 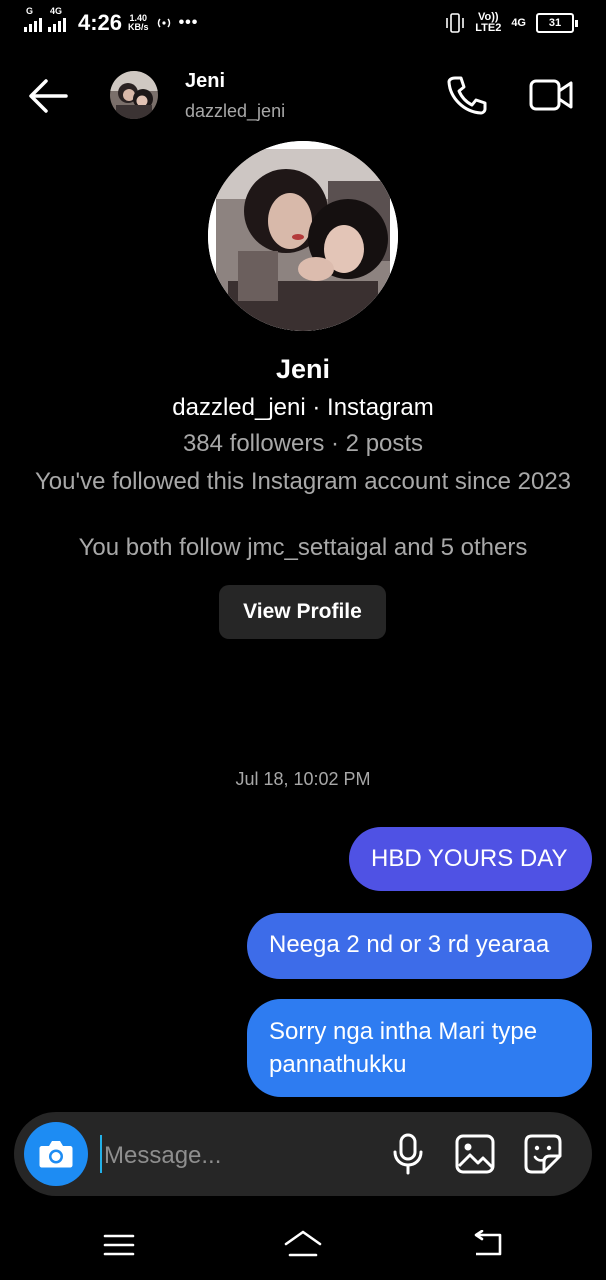 I want to click on back-arrow-icon, so click(x=48, y=96).